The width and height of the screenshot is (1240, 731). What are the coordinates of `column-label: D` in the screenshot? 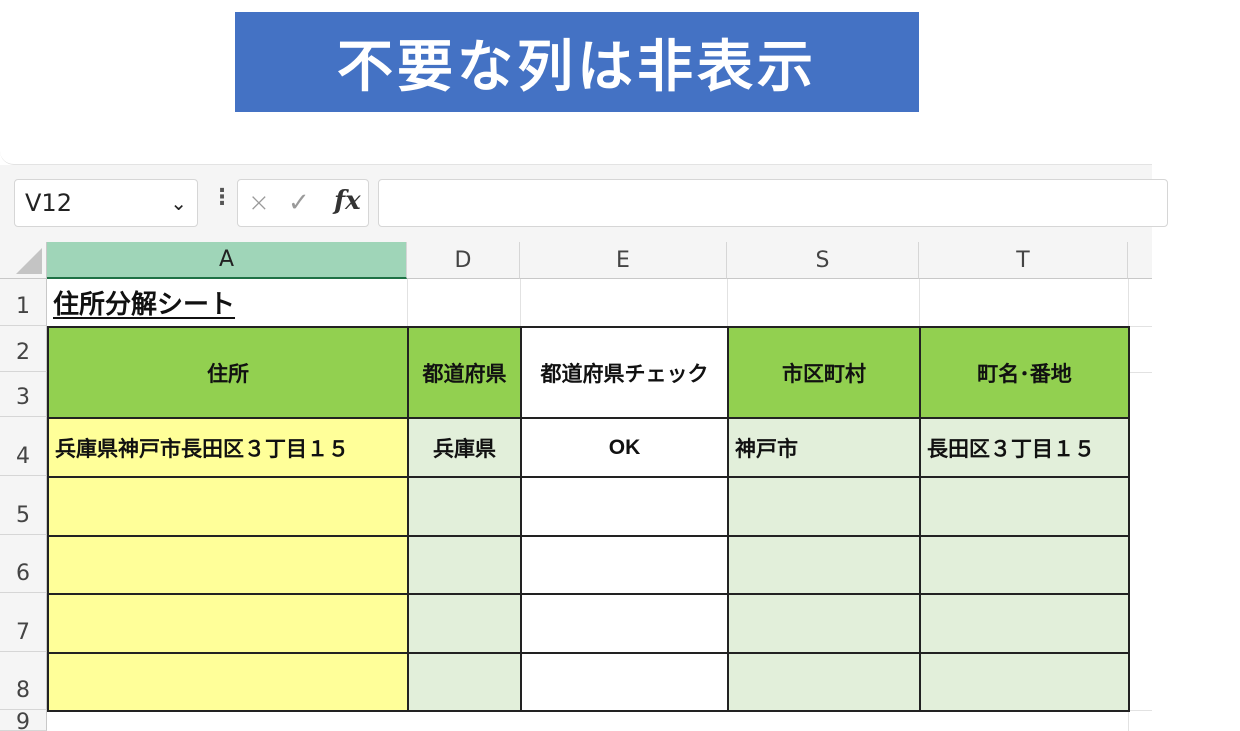 It's located at (463, 260).